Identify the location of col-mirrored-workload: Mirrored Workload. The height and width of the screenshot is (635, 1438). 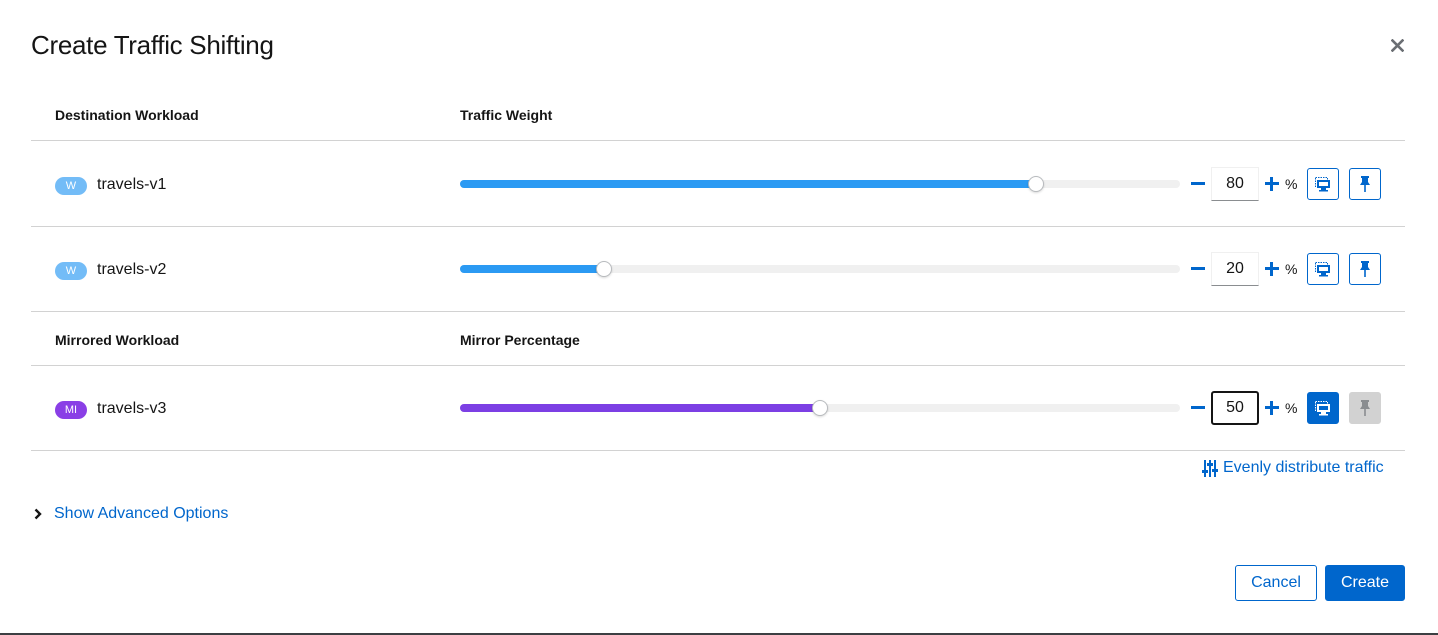
(117, 340).